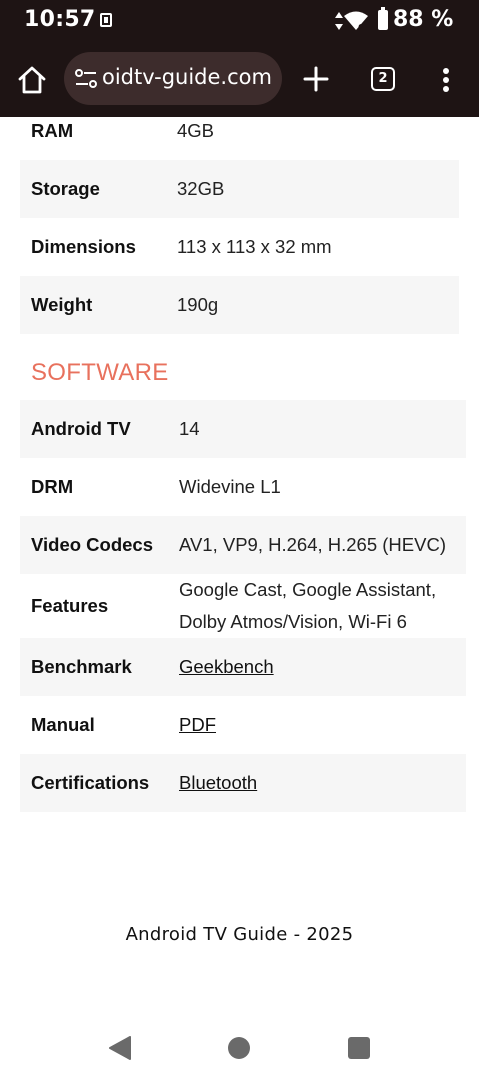  I want to click on spec-value: 32GB, so click(201, 188).